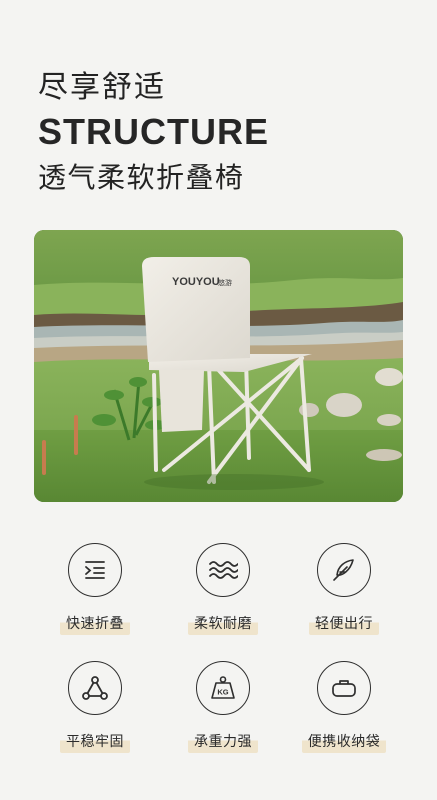 The width and height of the screenshot is (437, 800). I want to click on svg-text: KG, so click(222, 692).